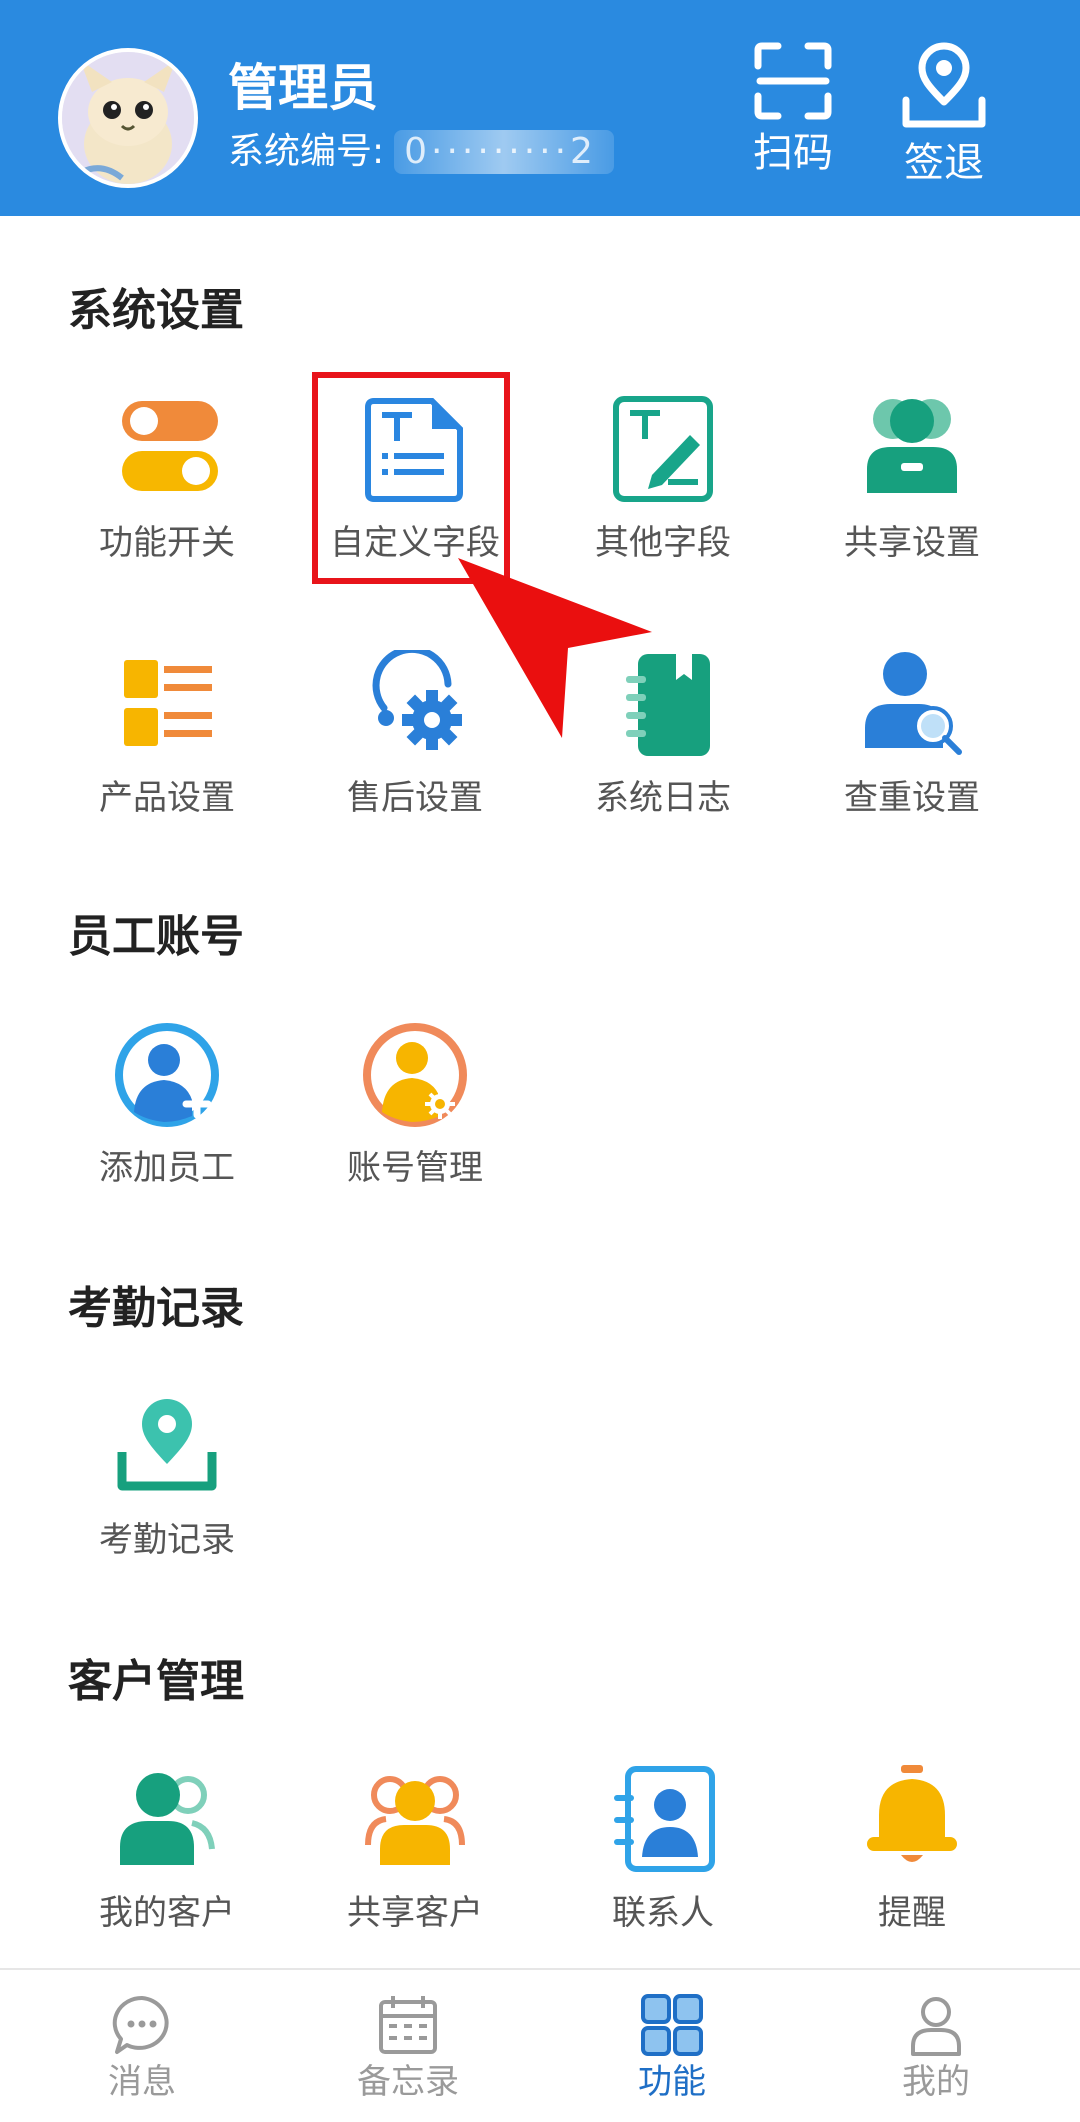  I want to click on tab-mine: 我的, so click(936, 2048).